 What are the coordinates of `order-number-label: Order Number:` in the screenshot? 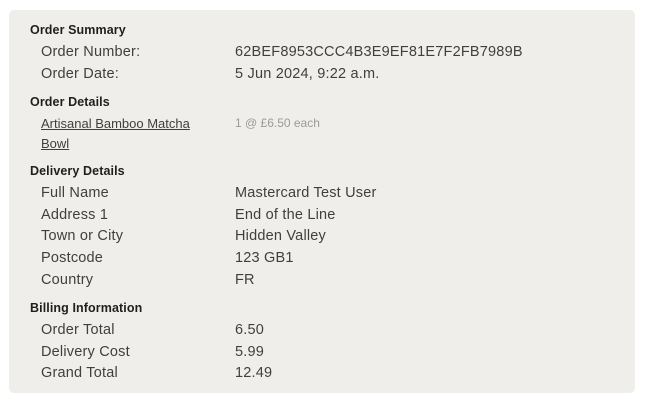 It's located at (91, 52).